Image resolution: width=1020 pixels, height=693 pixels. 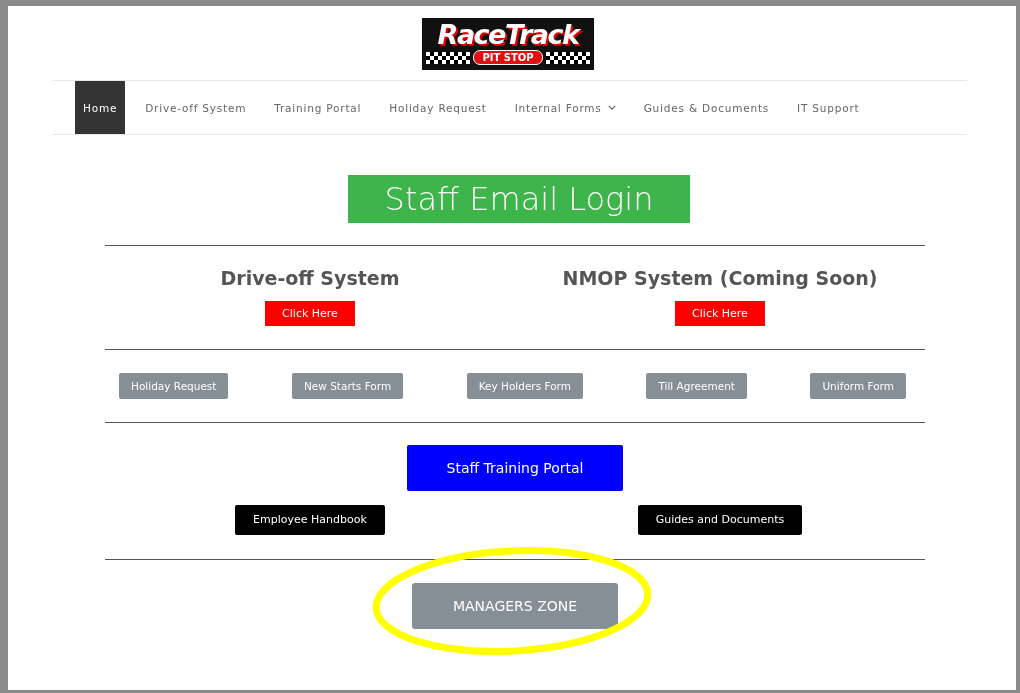 I want to click on training-portal-button: Staff Training Portal, so click(x=515, y=468).